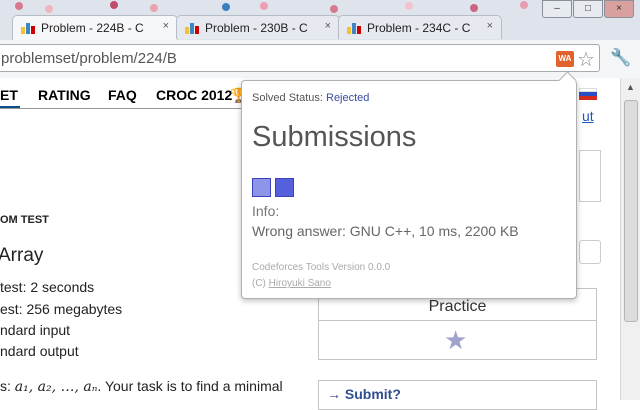 The height and width of the screenshot is (410, 640). I want to click on submission-verdict: Wrong answer: GNU C++, 10 ms, 2200 KB, so click(385, 231).